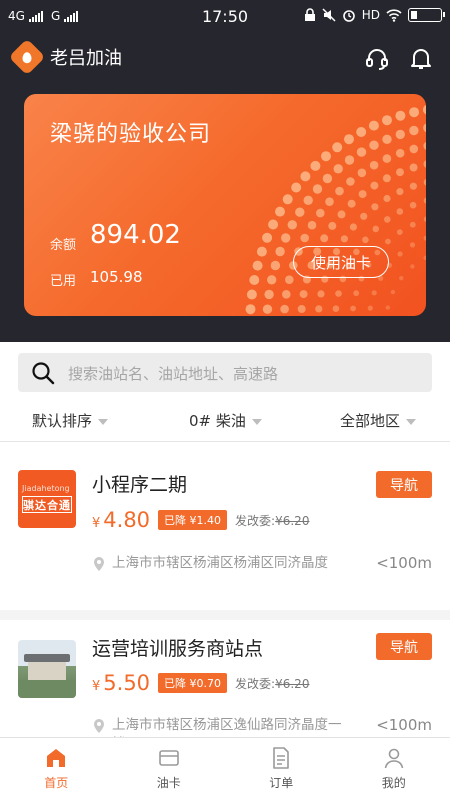 This screenshot has width=450, height=800. Describe the element at coordinates (127, 683) in the screenshot. I see `fuel-price: 5.50` at that location.